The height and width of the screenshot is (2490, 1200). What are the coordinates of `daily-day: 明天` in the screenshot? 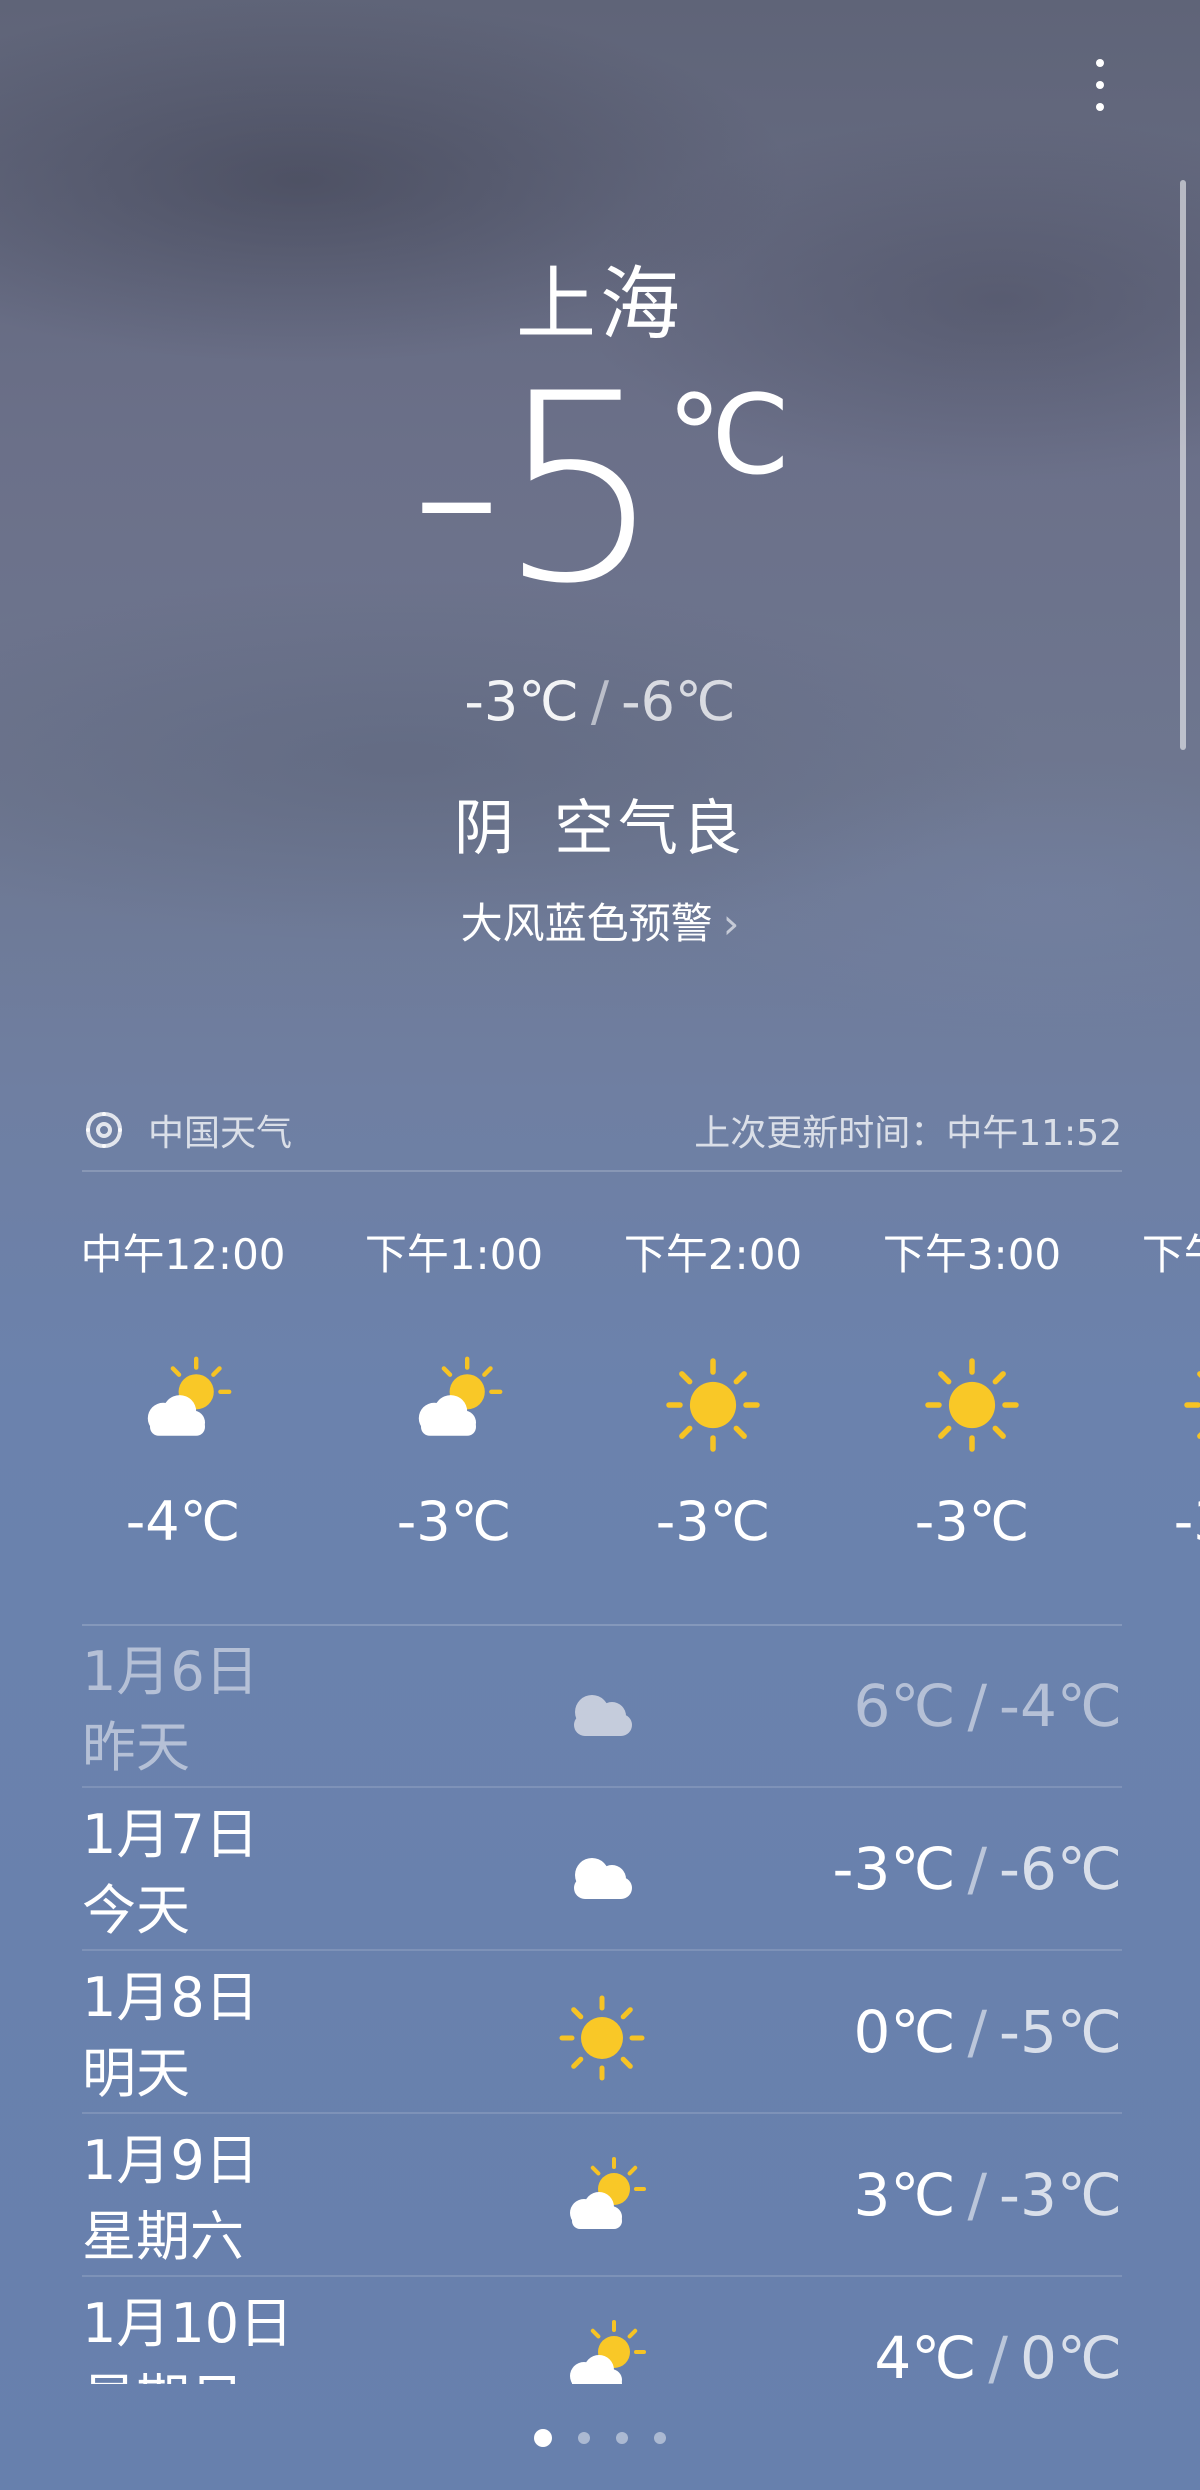 It's located at (136, 2073).